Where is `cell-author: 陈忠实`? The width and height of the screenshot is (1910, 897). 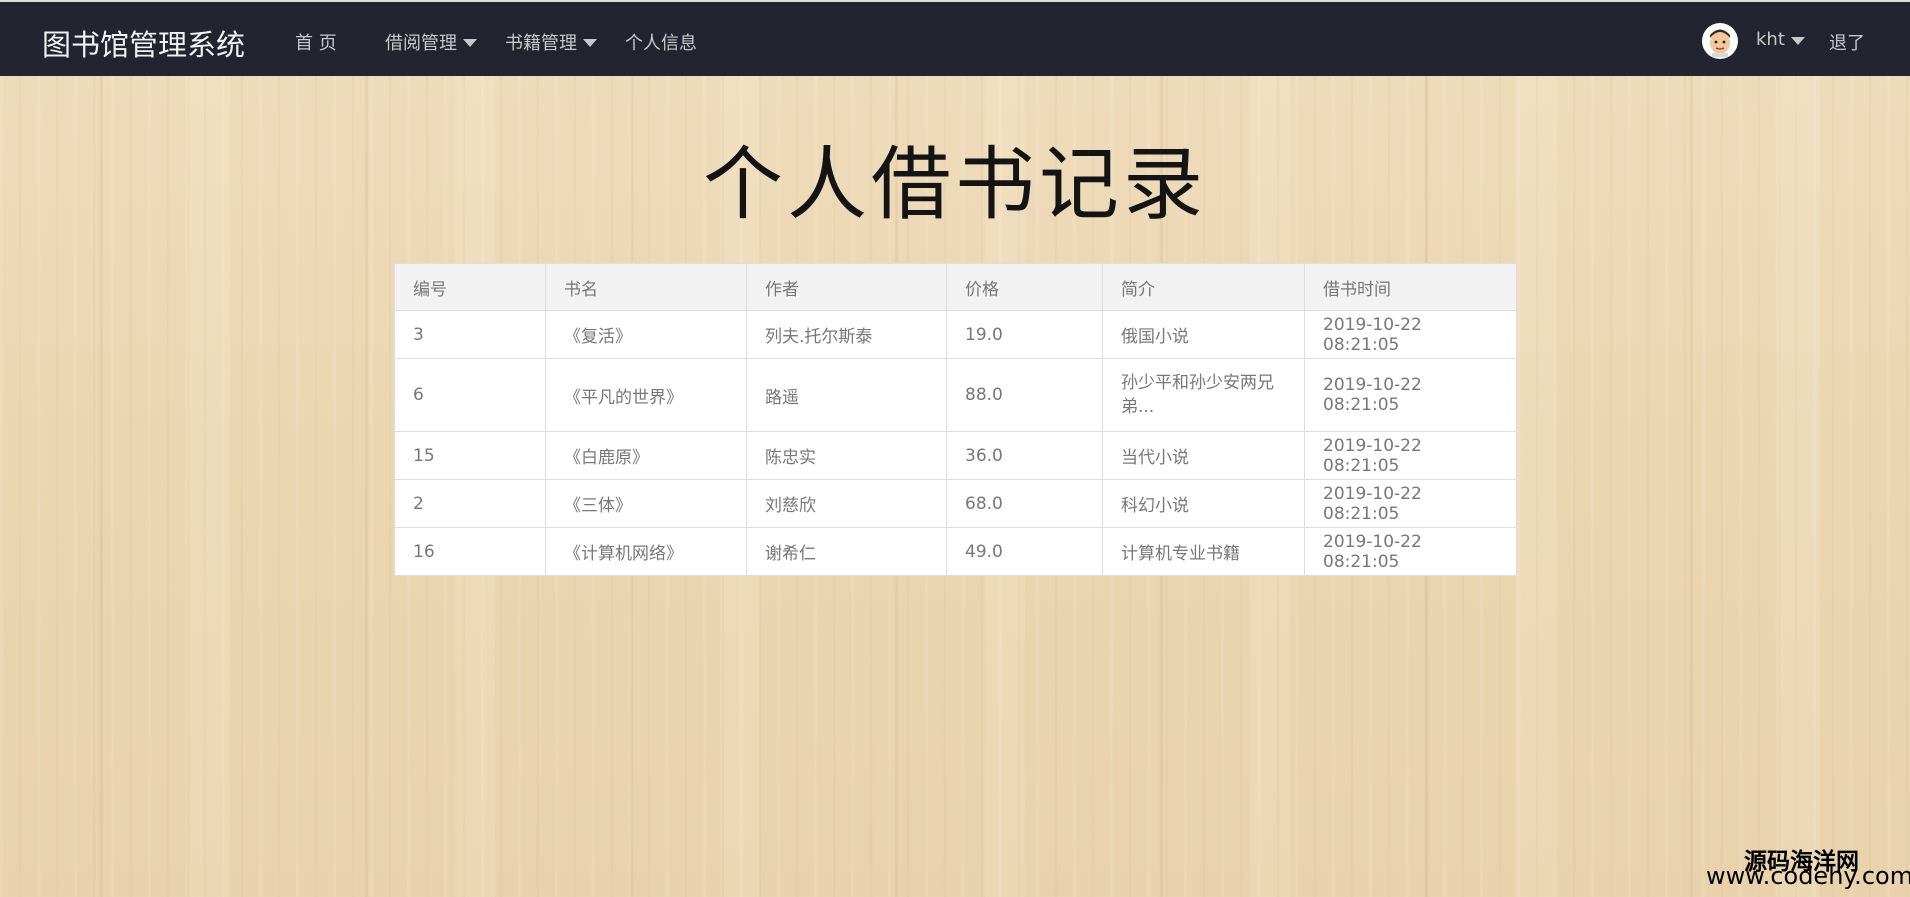 cell-author: 陈忠实 is located at coordinates (846, 455).